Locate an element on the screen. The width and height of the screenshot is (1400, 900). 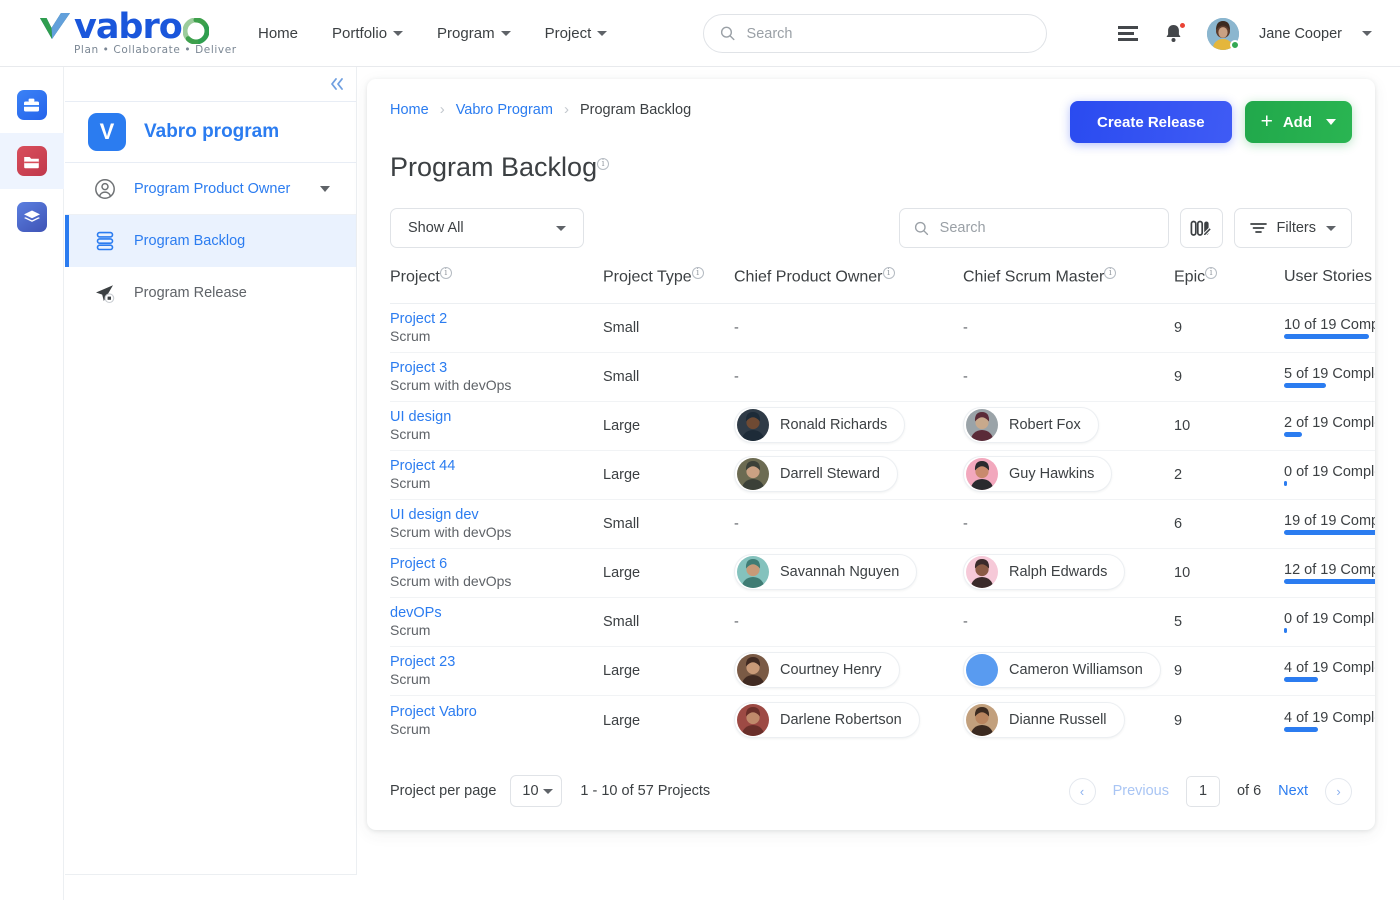
cell-project: Project 2 Scrum is located at coordinates (496, 328).